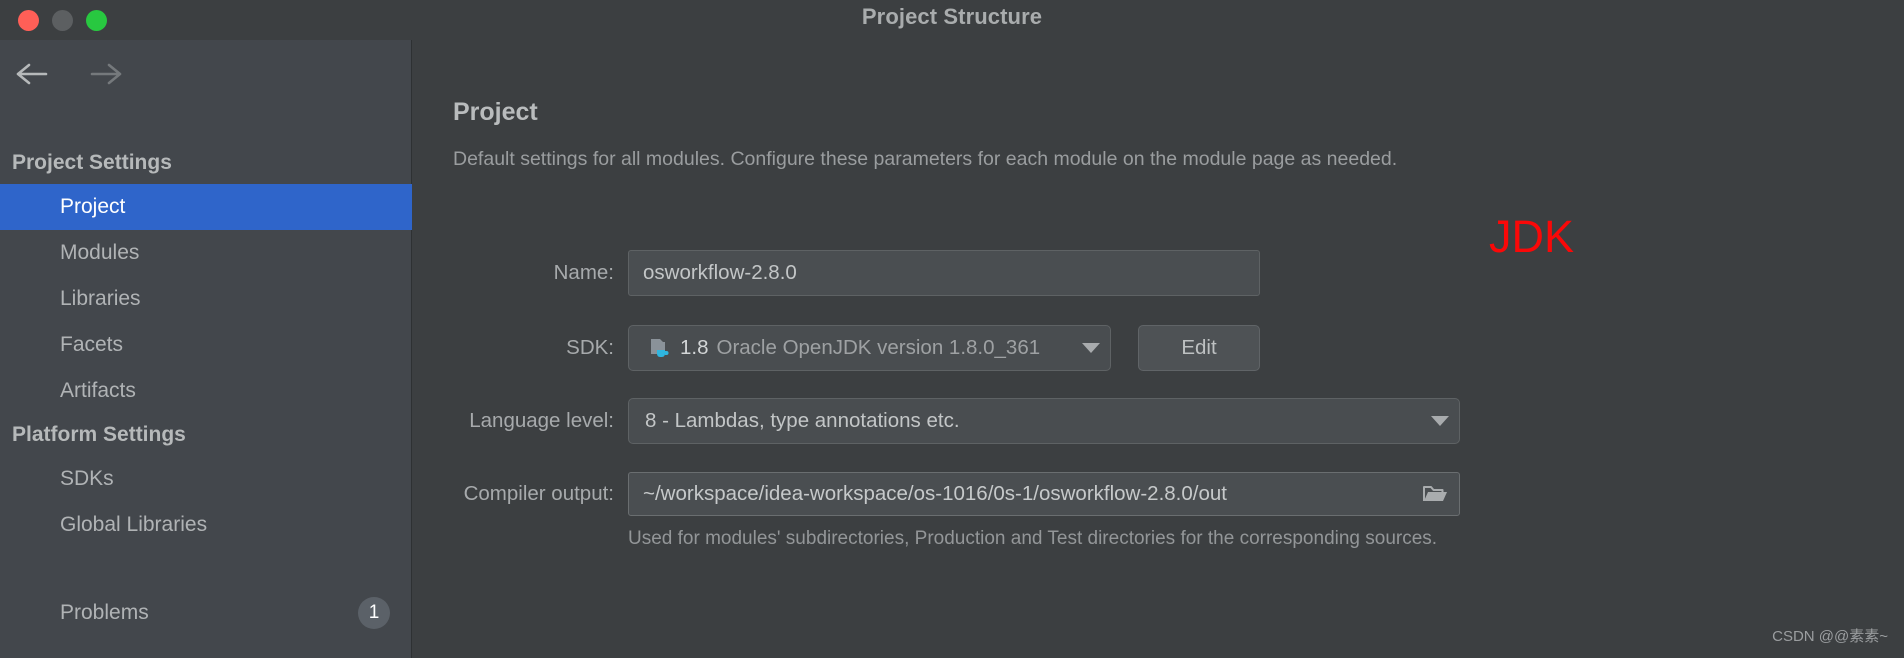 Image resolution: width=1904 pixels, height=658 pixels. I want to click on sidebar-item-global-libraries: Global Libraries, so click(206, 525).